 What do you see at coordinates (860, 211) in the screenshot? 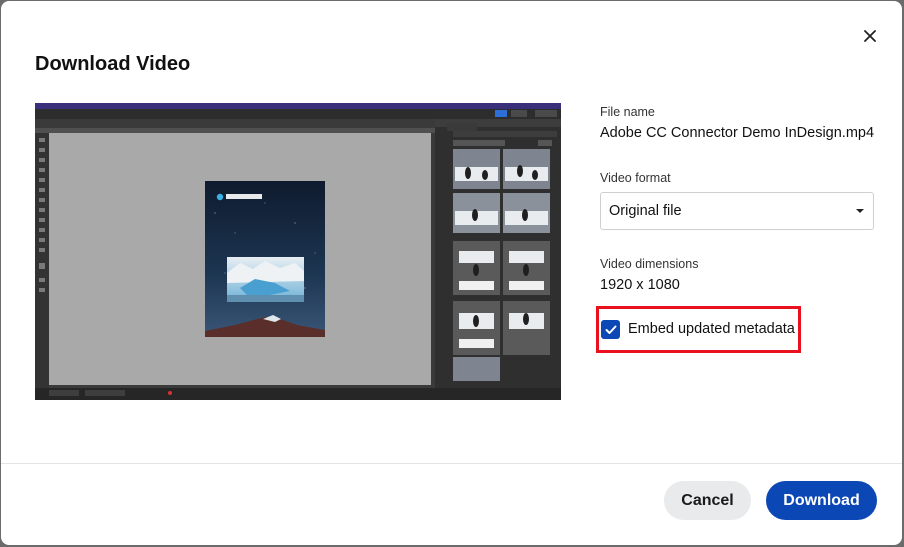
I see `caret-down-icon` at bounding box center [860, 211].